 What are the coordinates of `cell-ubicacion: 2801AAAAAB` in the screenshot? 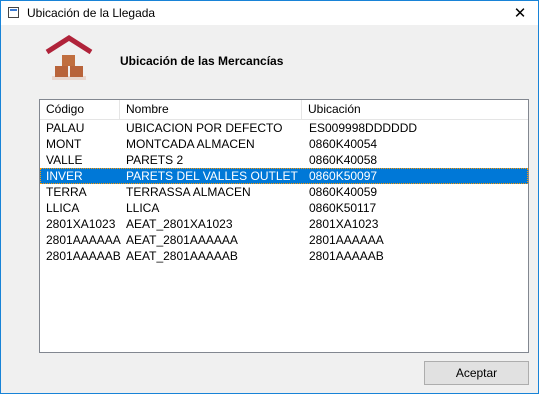 It's located at (346, 256).